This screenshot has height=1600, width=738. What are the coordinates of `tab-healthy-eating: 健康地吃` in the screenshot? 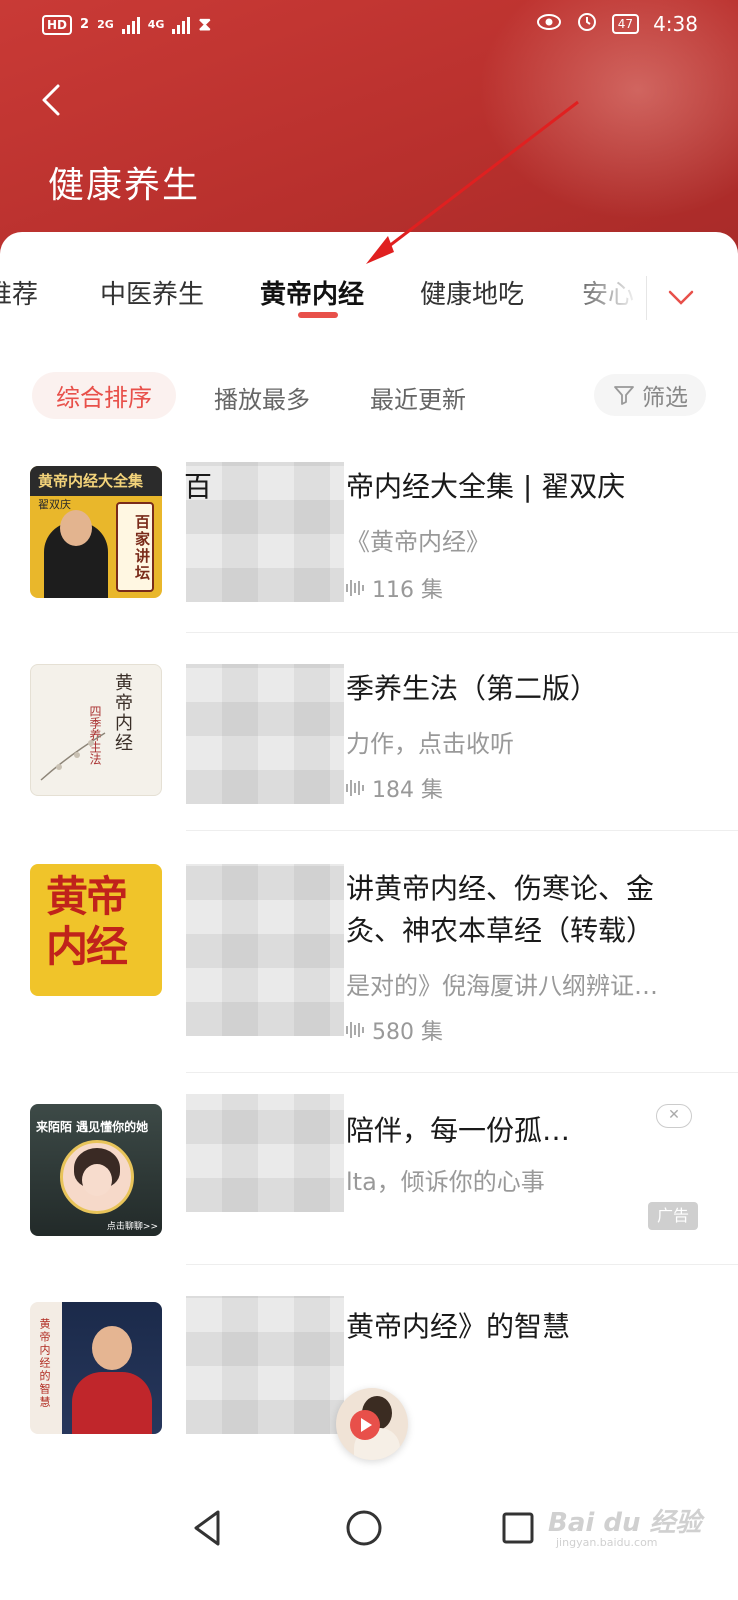 It's located at (472, 292).